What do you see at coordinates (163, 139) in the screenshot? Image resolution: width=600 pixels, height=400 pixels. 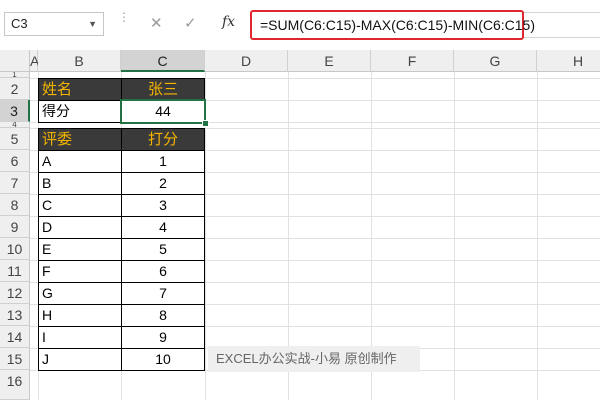 I see `cell-c5: 打分` at bounding box center [163, 139].